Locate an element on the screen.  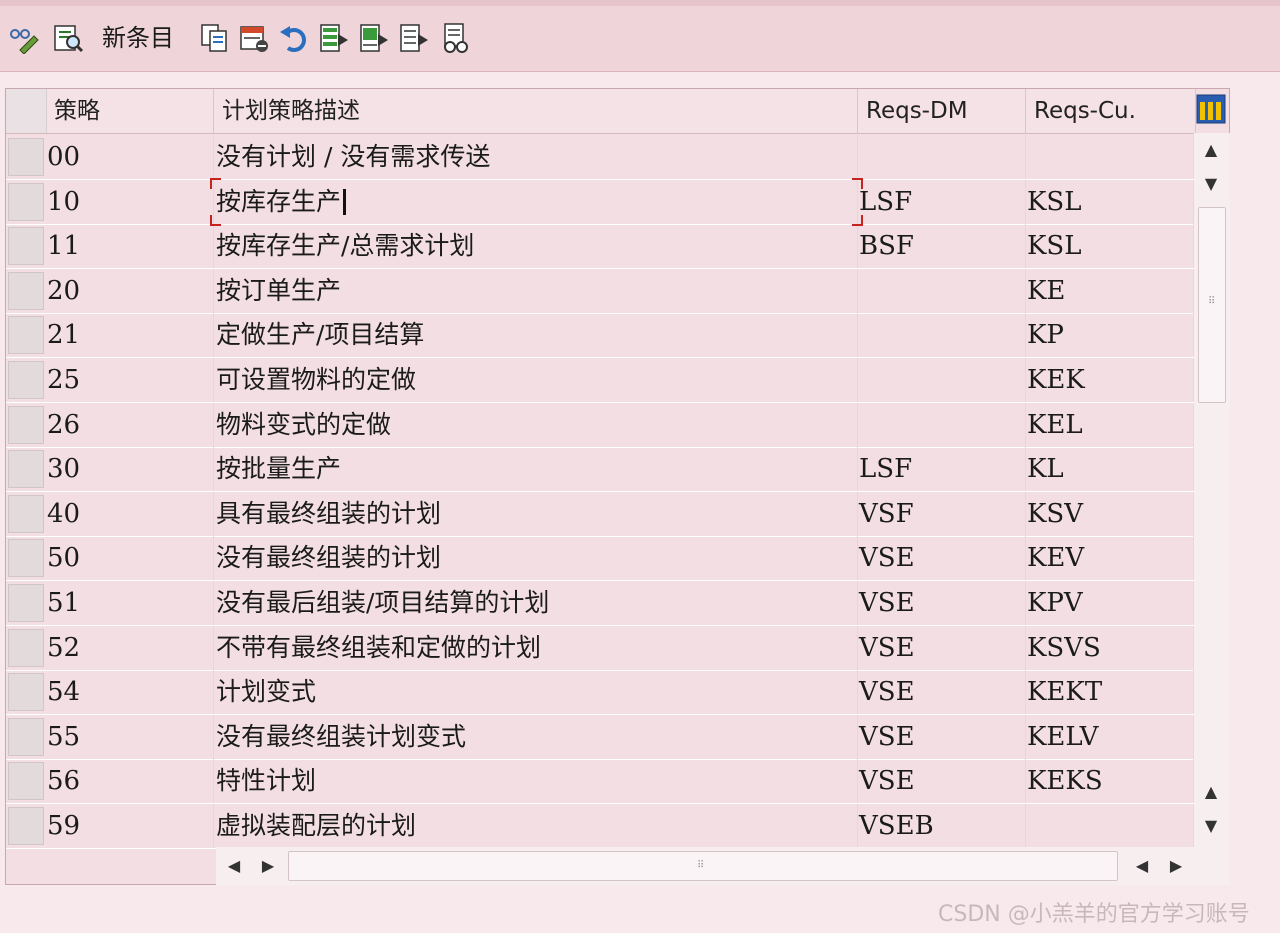
scroll-down-icon: ▼ is located at coordinates (1211, 826).